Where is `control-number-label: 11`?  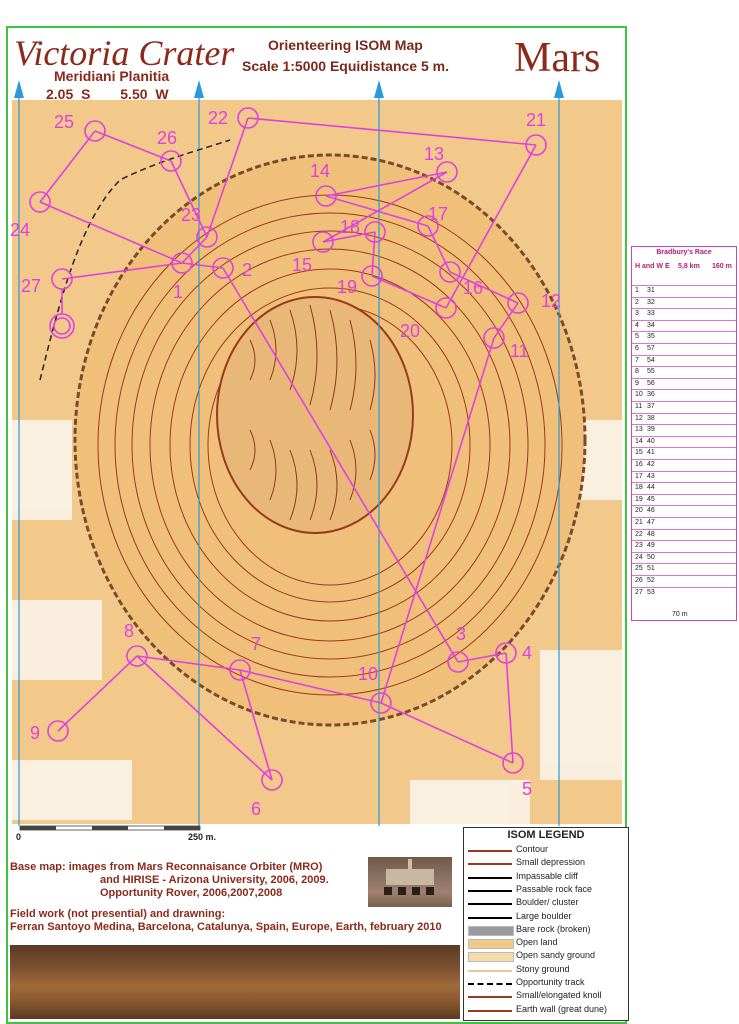
control-number-label: 11 is located at coordinates (519, 351).